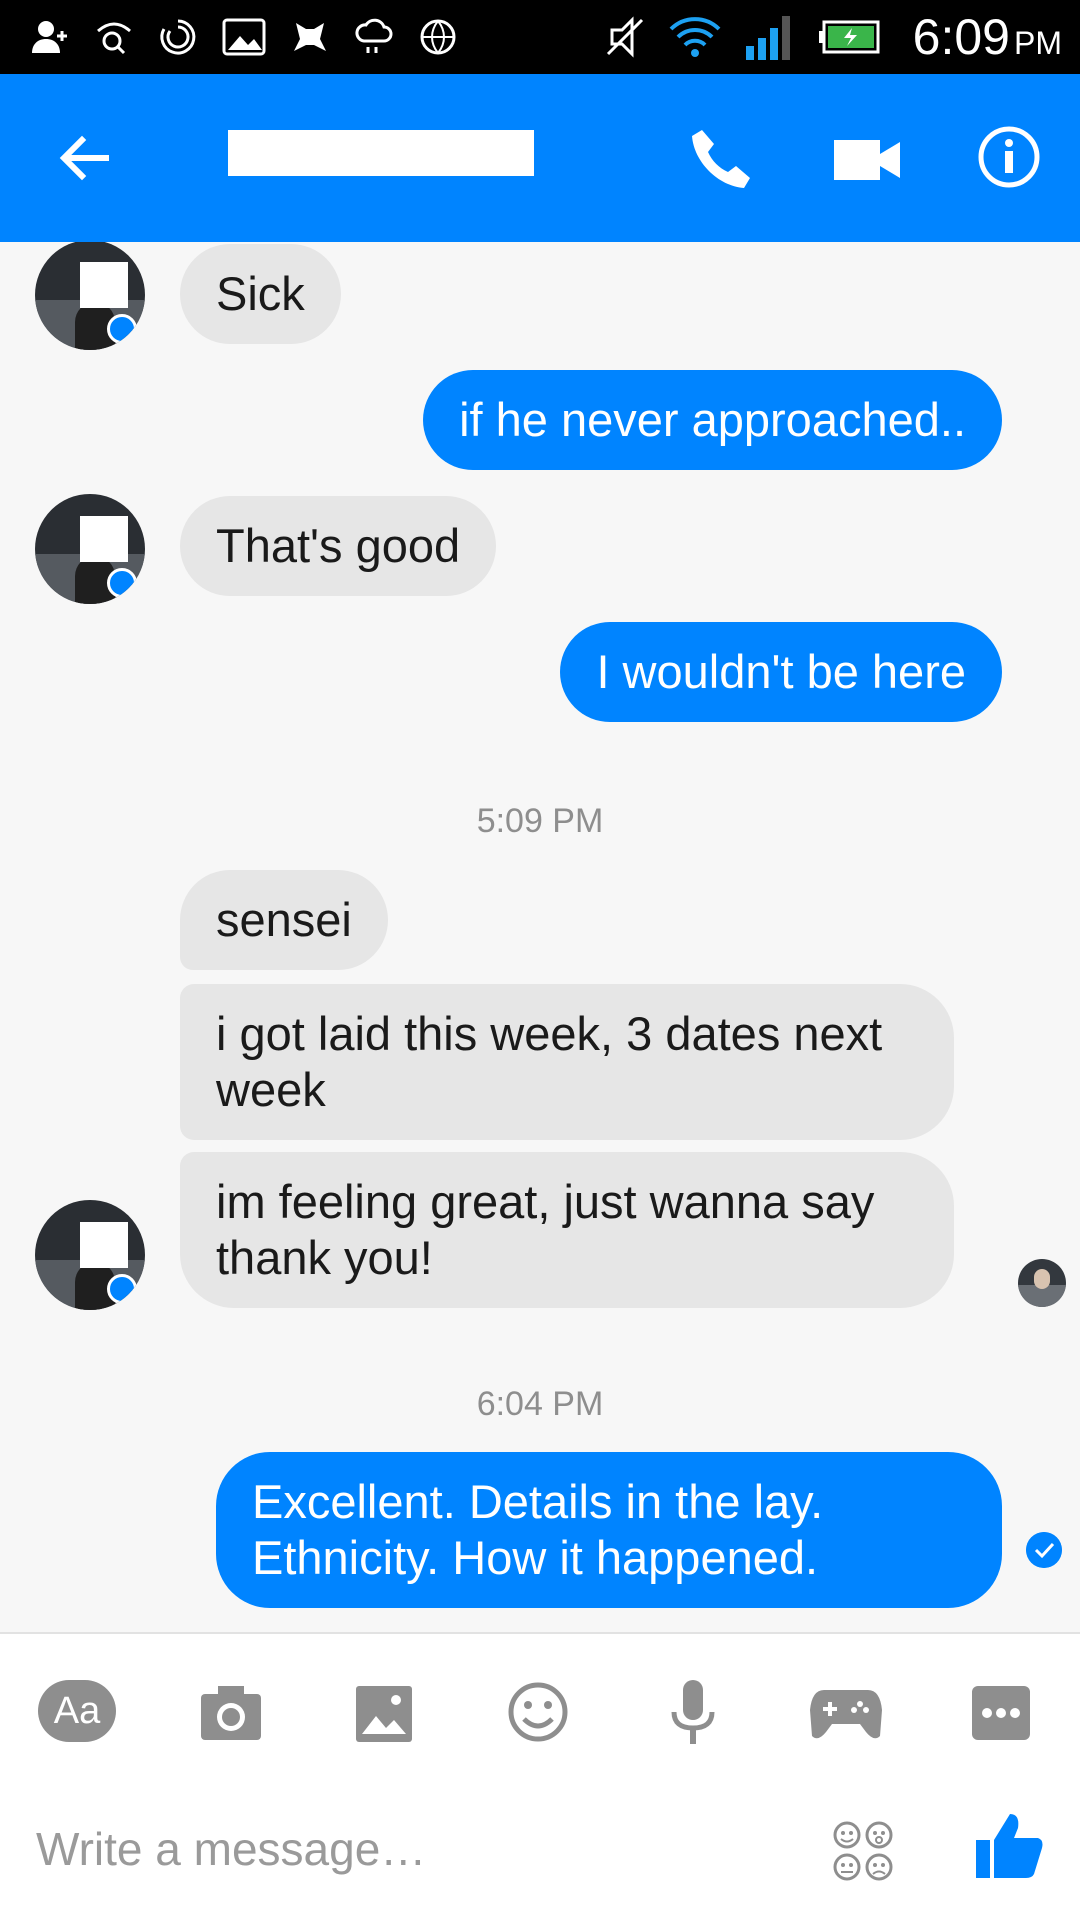  Describe the element at coordinates (374, 35) in the screenshot. I see `cloud-rain-icon` at that location.